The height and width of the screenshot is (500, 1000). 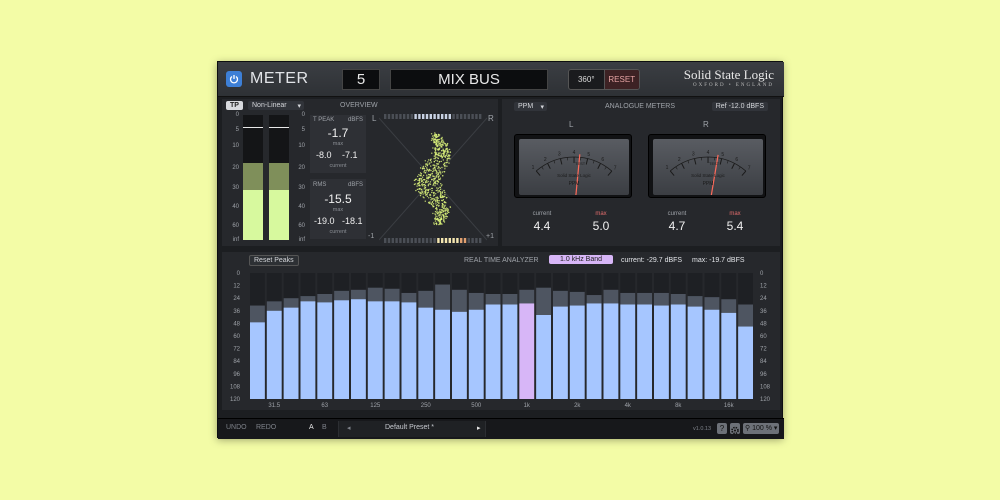 I want to click on dial-brand-text: Solid State Logic, so click(x=574, y=175).